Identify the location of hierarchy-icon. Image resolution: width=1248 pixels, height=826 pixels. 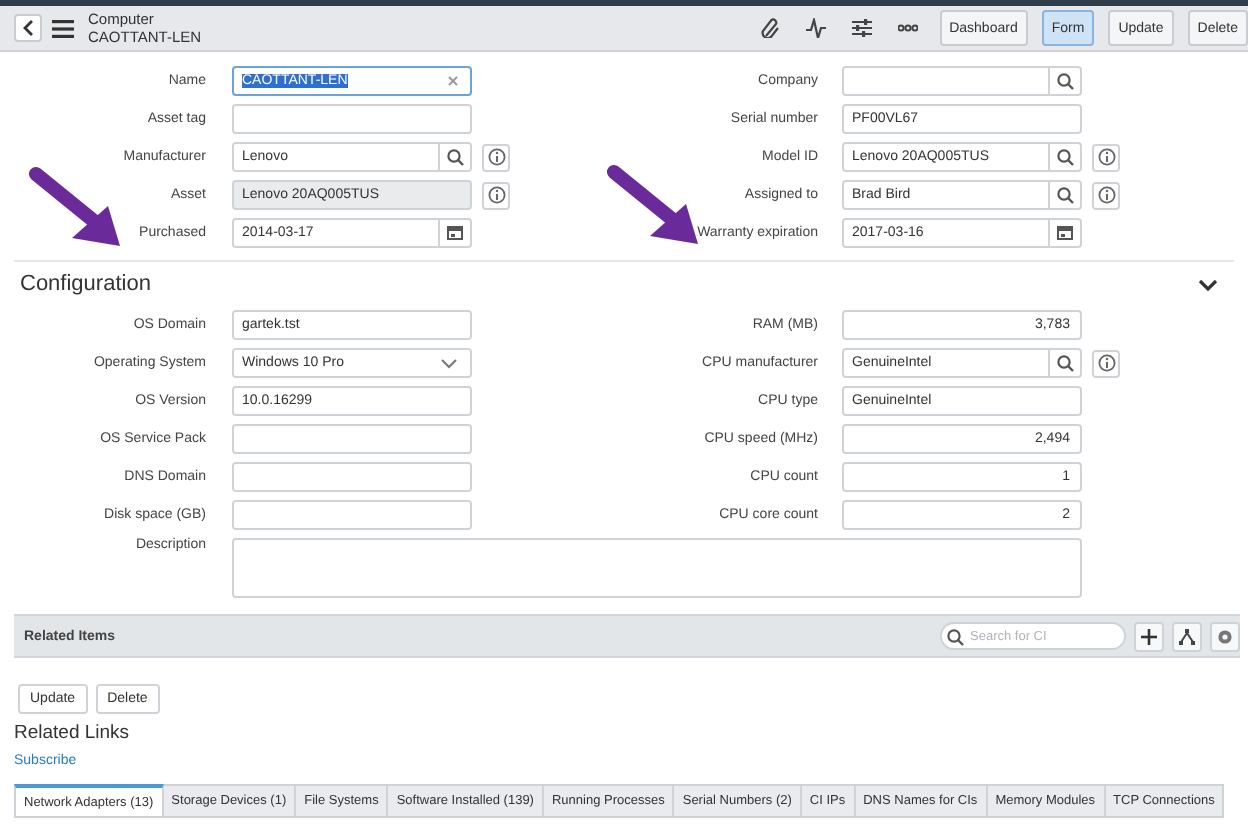
(1187, 636).